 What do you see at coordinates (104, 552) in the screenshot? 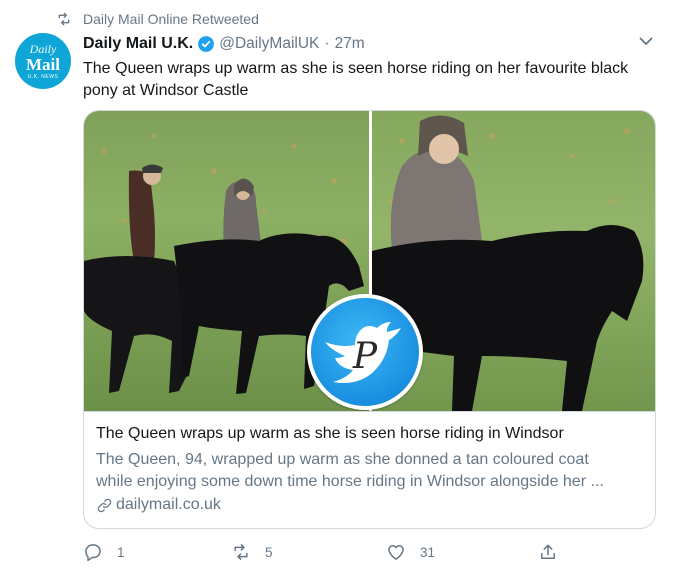
I see `reply-button: 1` at bounding box center [104, 552].